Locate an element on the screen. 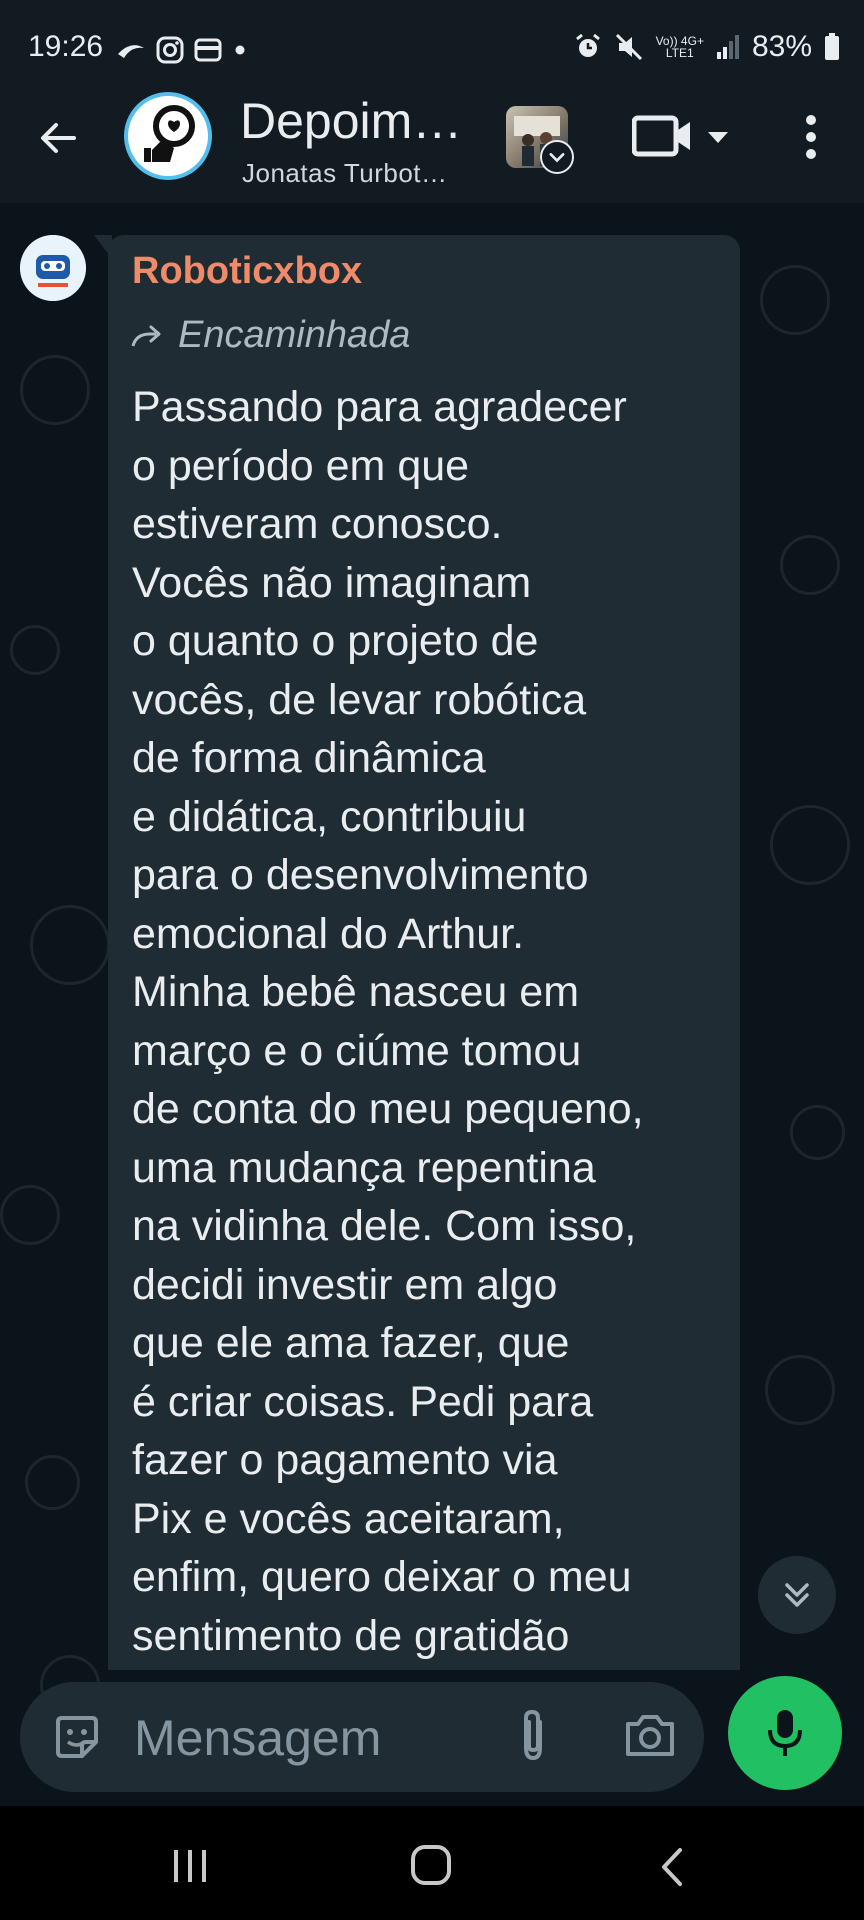 Image resolution: width=864 pixels, height=1920 pixels. home-icon is located at coordinates (431, 1865).